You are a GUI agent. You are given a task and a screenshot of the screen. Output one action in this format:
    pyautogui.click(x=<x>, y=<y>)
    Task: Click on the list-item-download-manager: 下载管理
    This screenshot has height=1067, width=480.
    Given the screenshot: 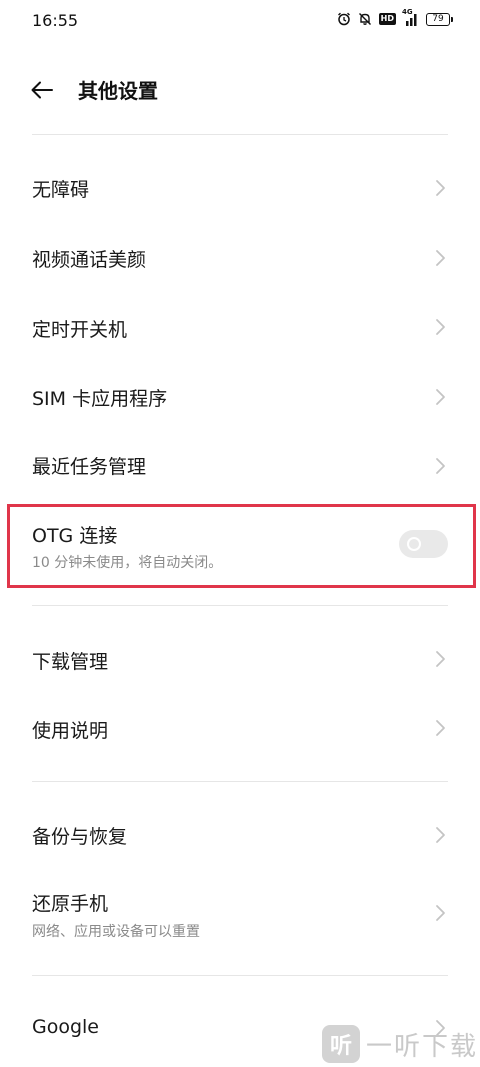 What is the action you would take?
    pyautogui.click(x=240, y=659)
    